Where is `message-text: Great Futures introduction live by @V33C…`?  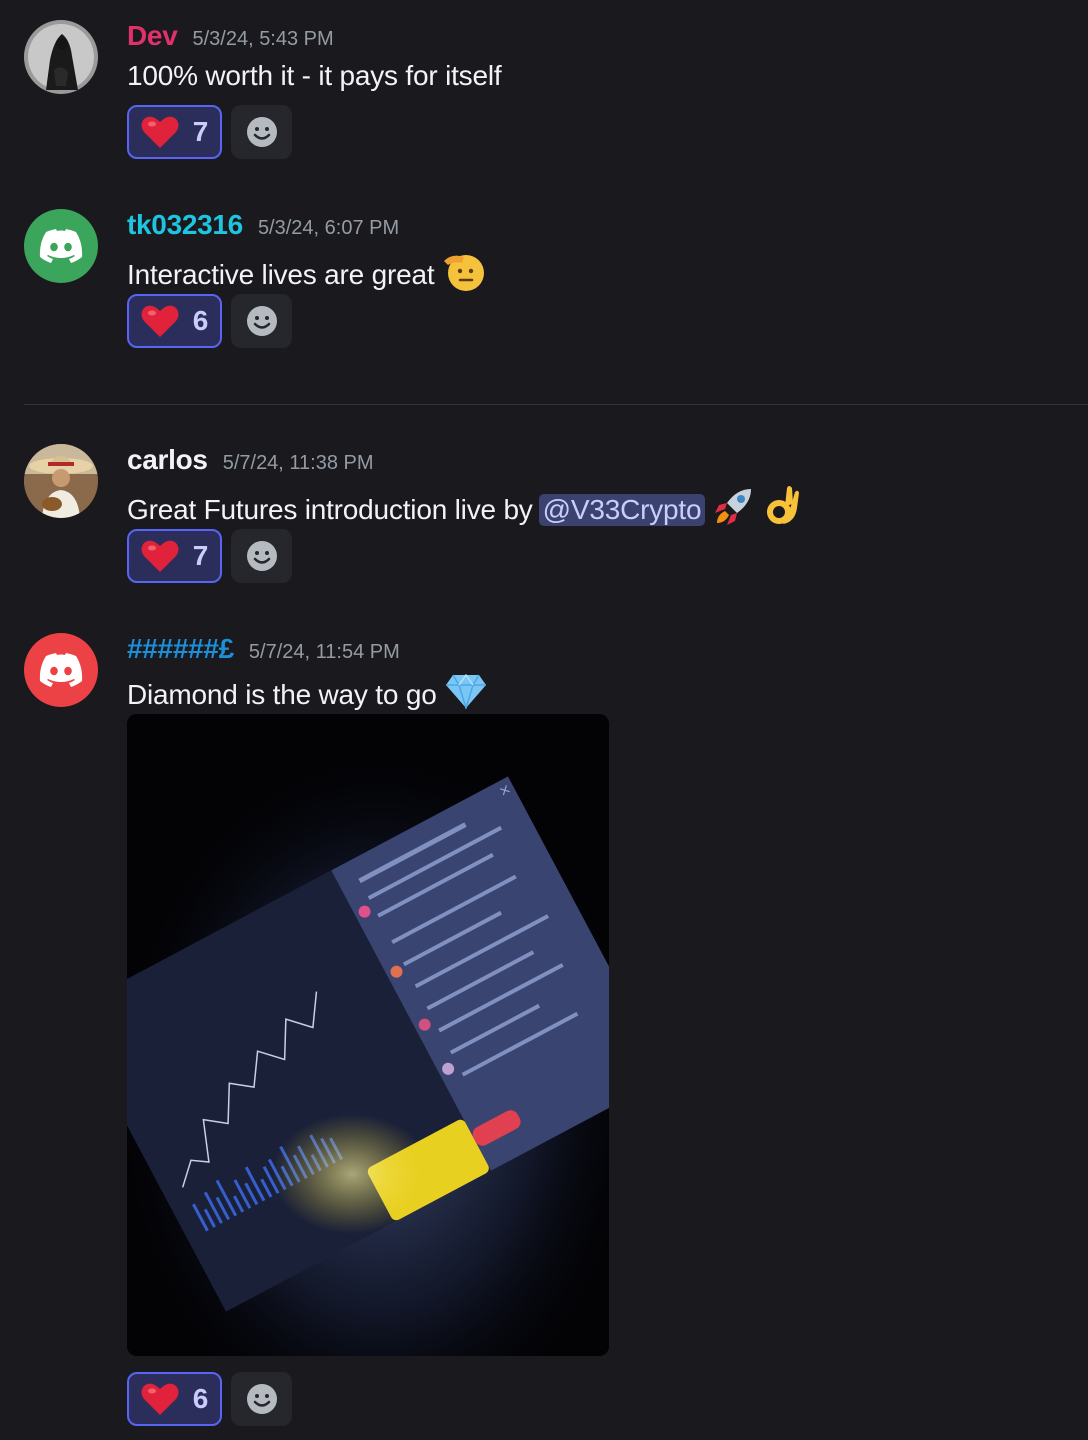
message-text: Great Futures introduction live by @V33C… is located at coordinates (464, 509).